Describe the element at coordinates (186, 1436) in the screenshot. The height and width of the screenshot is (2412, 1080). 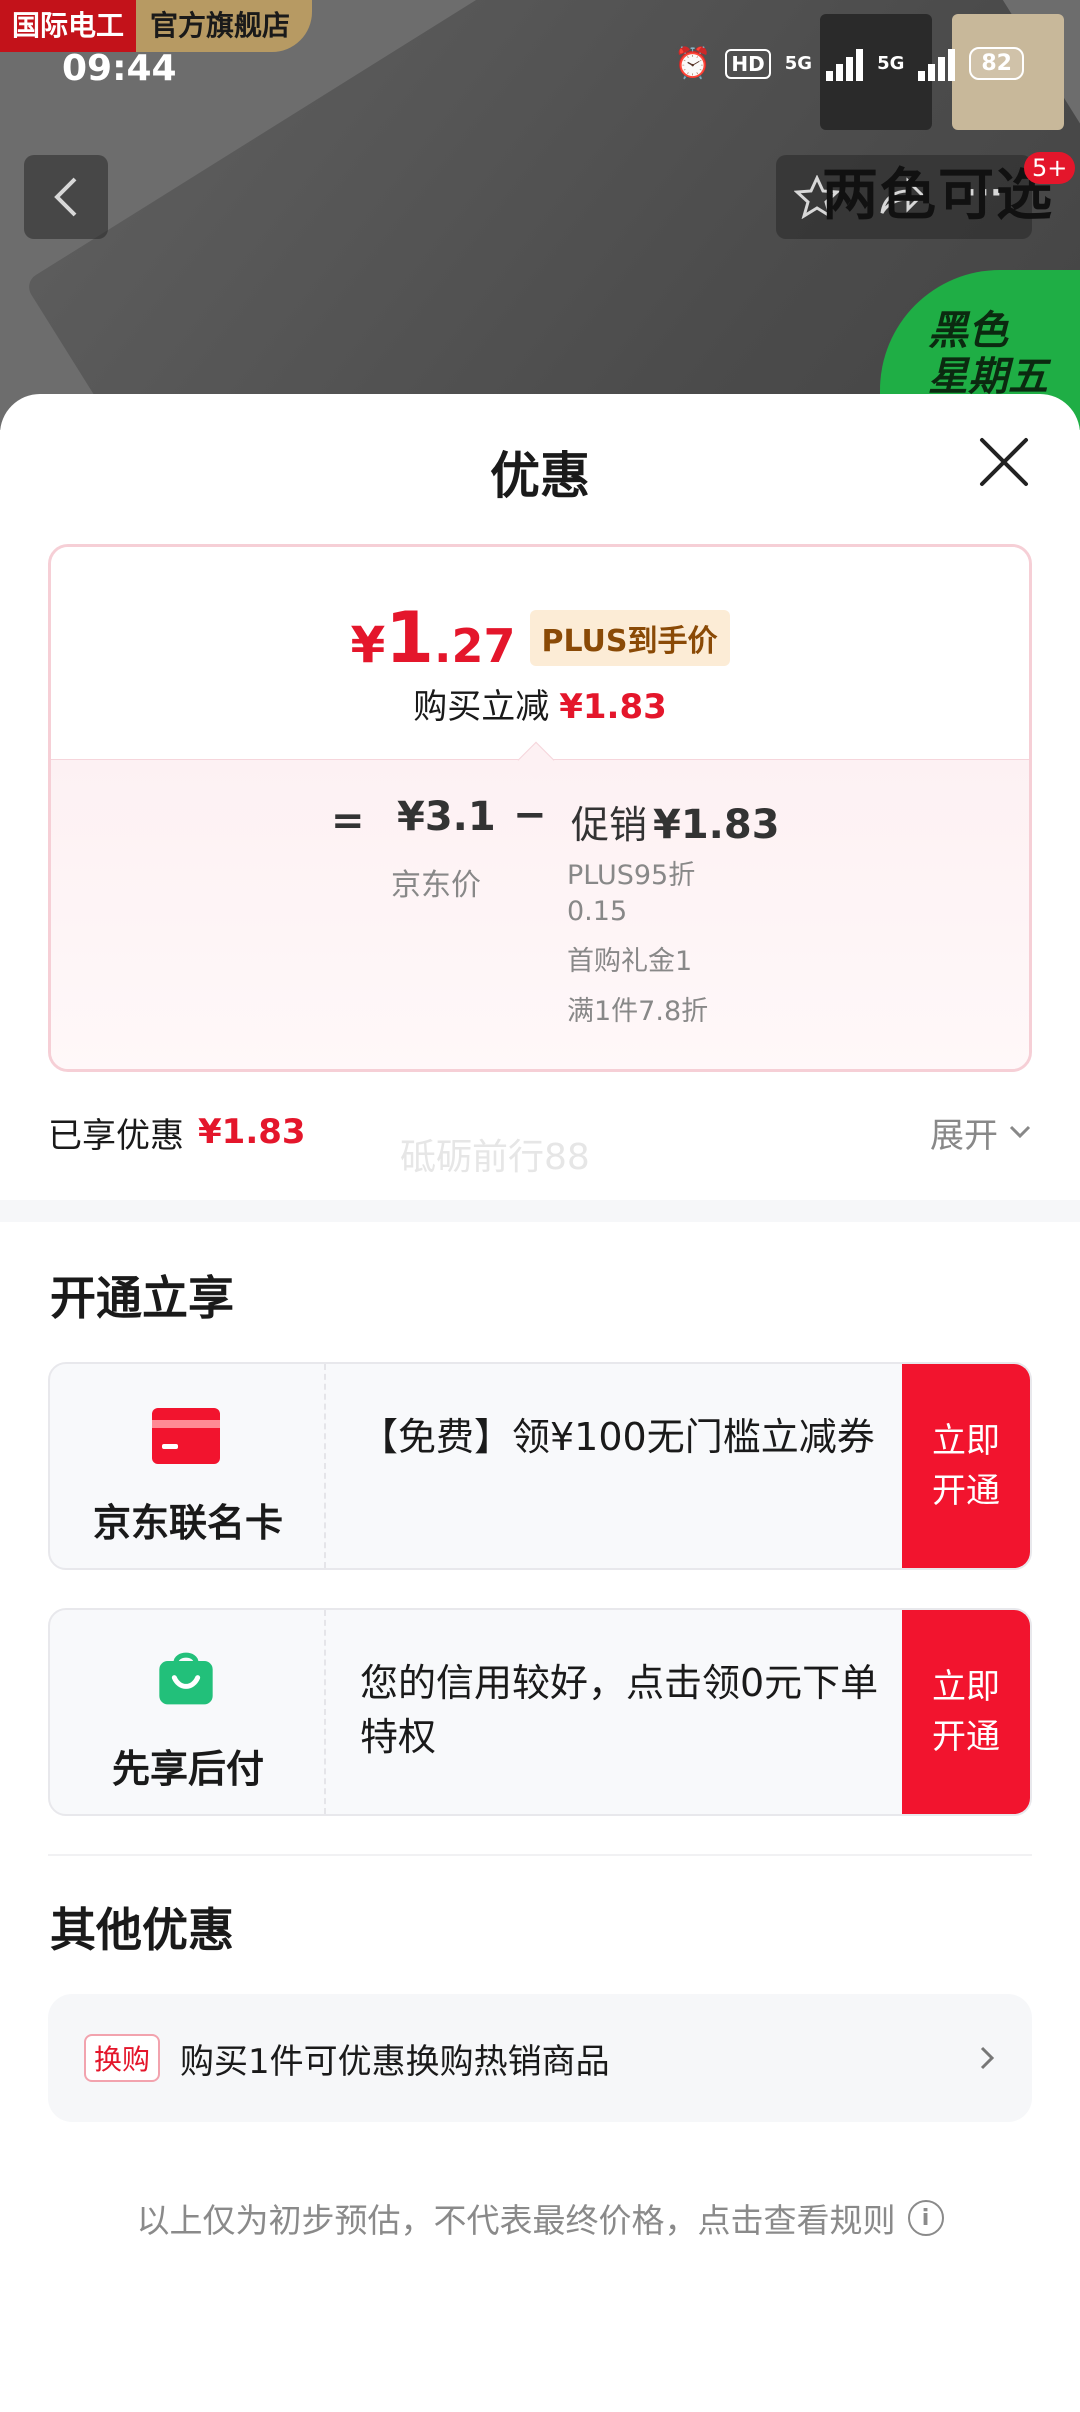
I see `credit-card-icon` at that location.